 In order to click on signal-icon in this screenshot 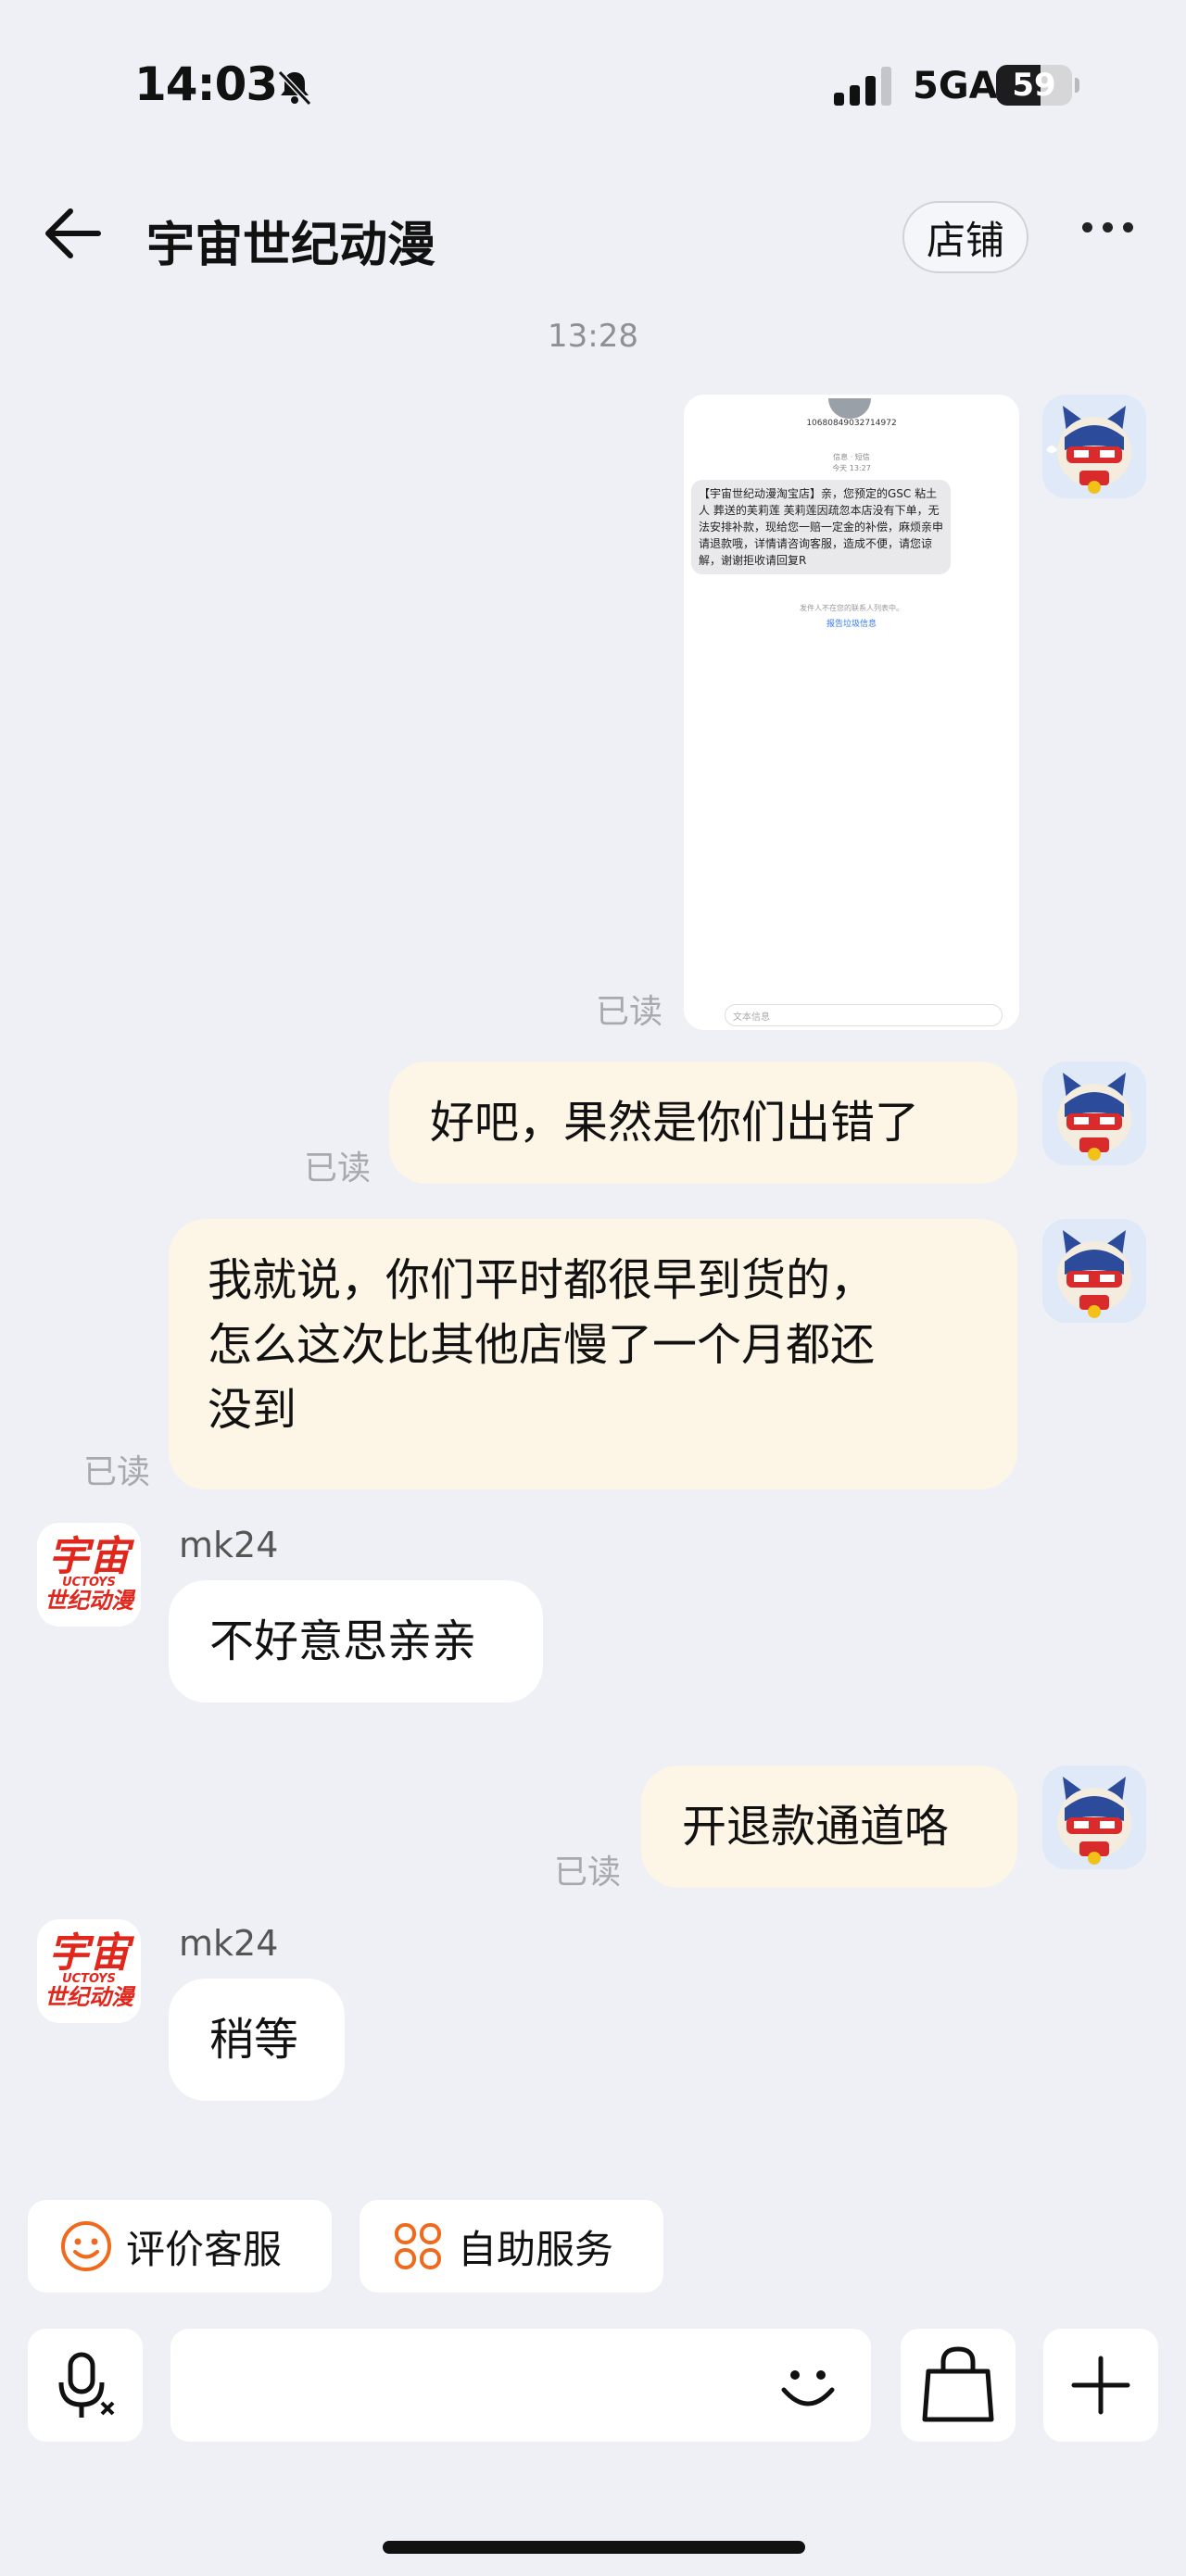, I will do `click(862, 86)`.